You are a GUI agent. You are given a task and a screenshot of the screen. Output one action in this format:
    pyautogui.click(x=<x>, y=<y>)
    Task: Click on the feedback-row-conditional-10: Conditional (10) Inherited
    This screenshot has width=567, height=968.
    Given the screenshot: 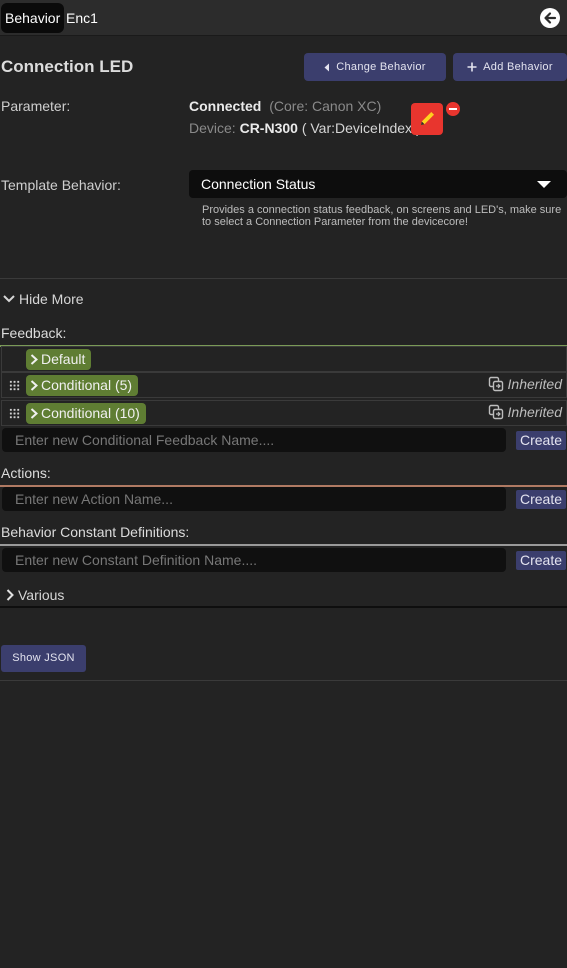 What is the action you would take?
    pyautogui.click(x=284, y=413)
    